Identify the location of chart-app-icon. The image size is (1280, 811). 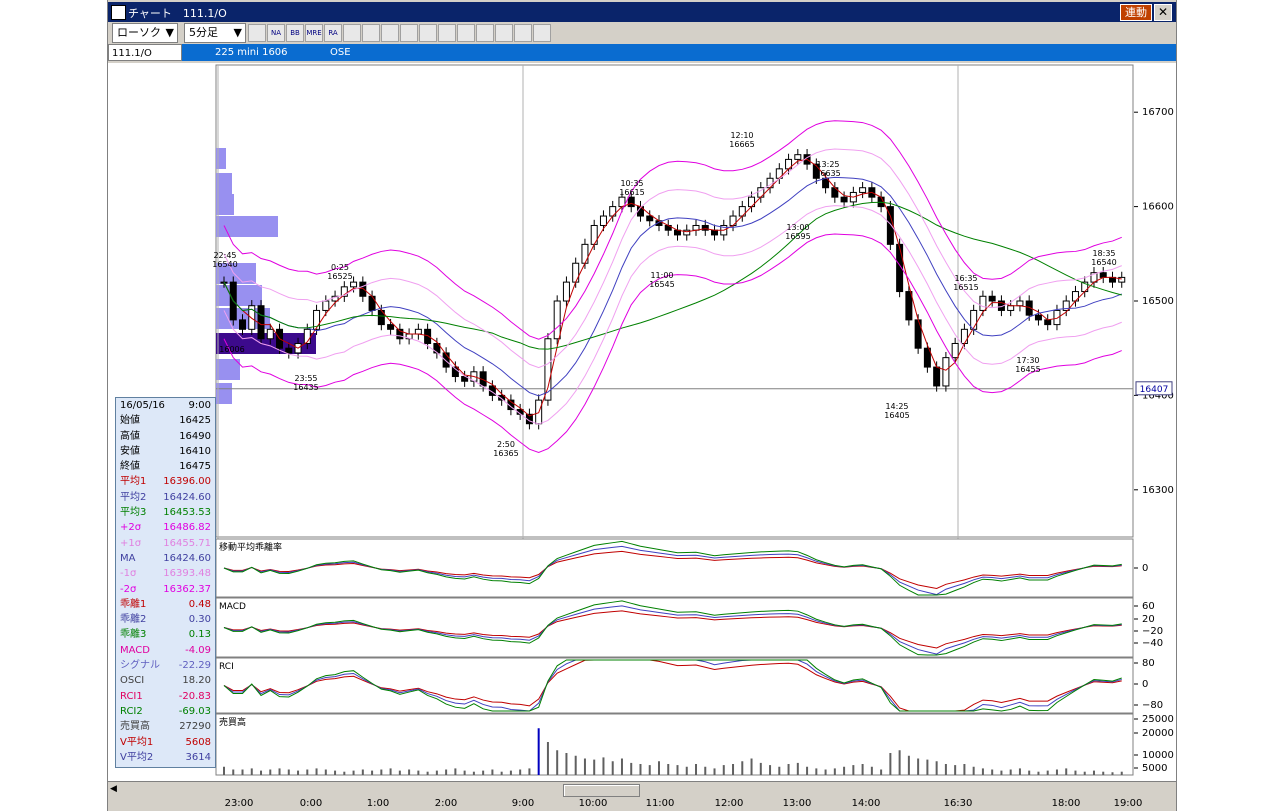
(118, 12).